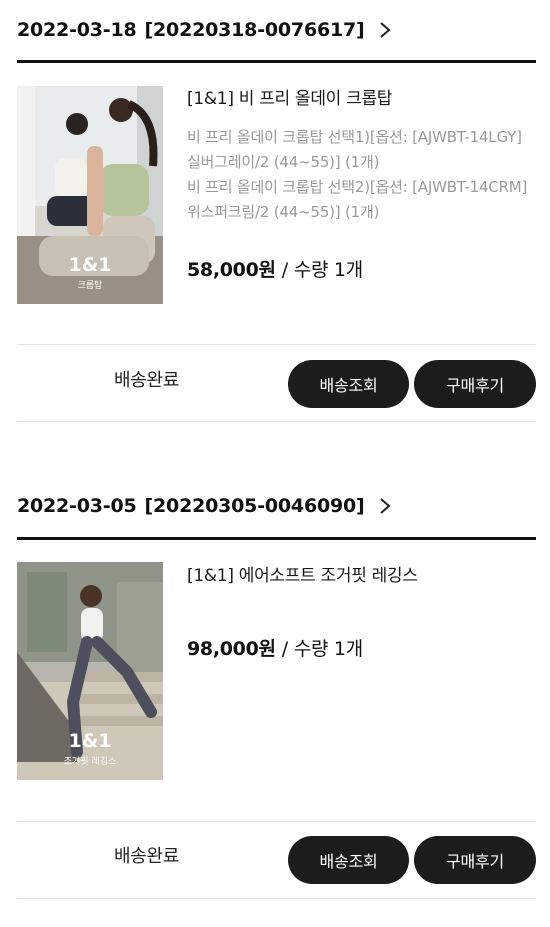 Image resolution: width=550 pixels, height=927 pixels. What do you see at coordinates (231, 270) in the screenshot?
I see `price: 58,000원` at bounding box center [231, 270].